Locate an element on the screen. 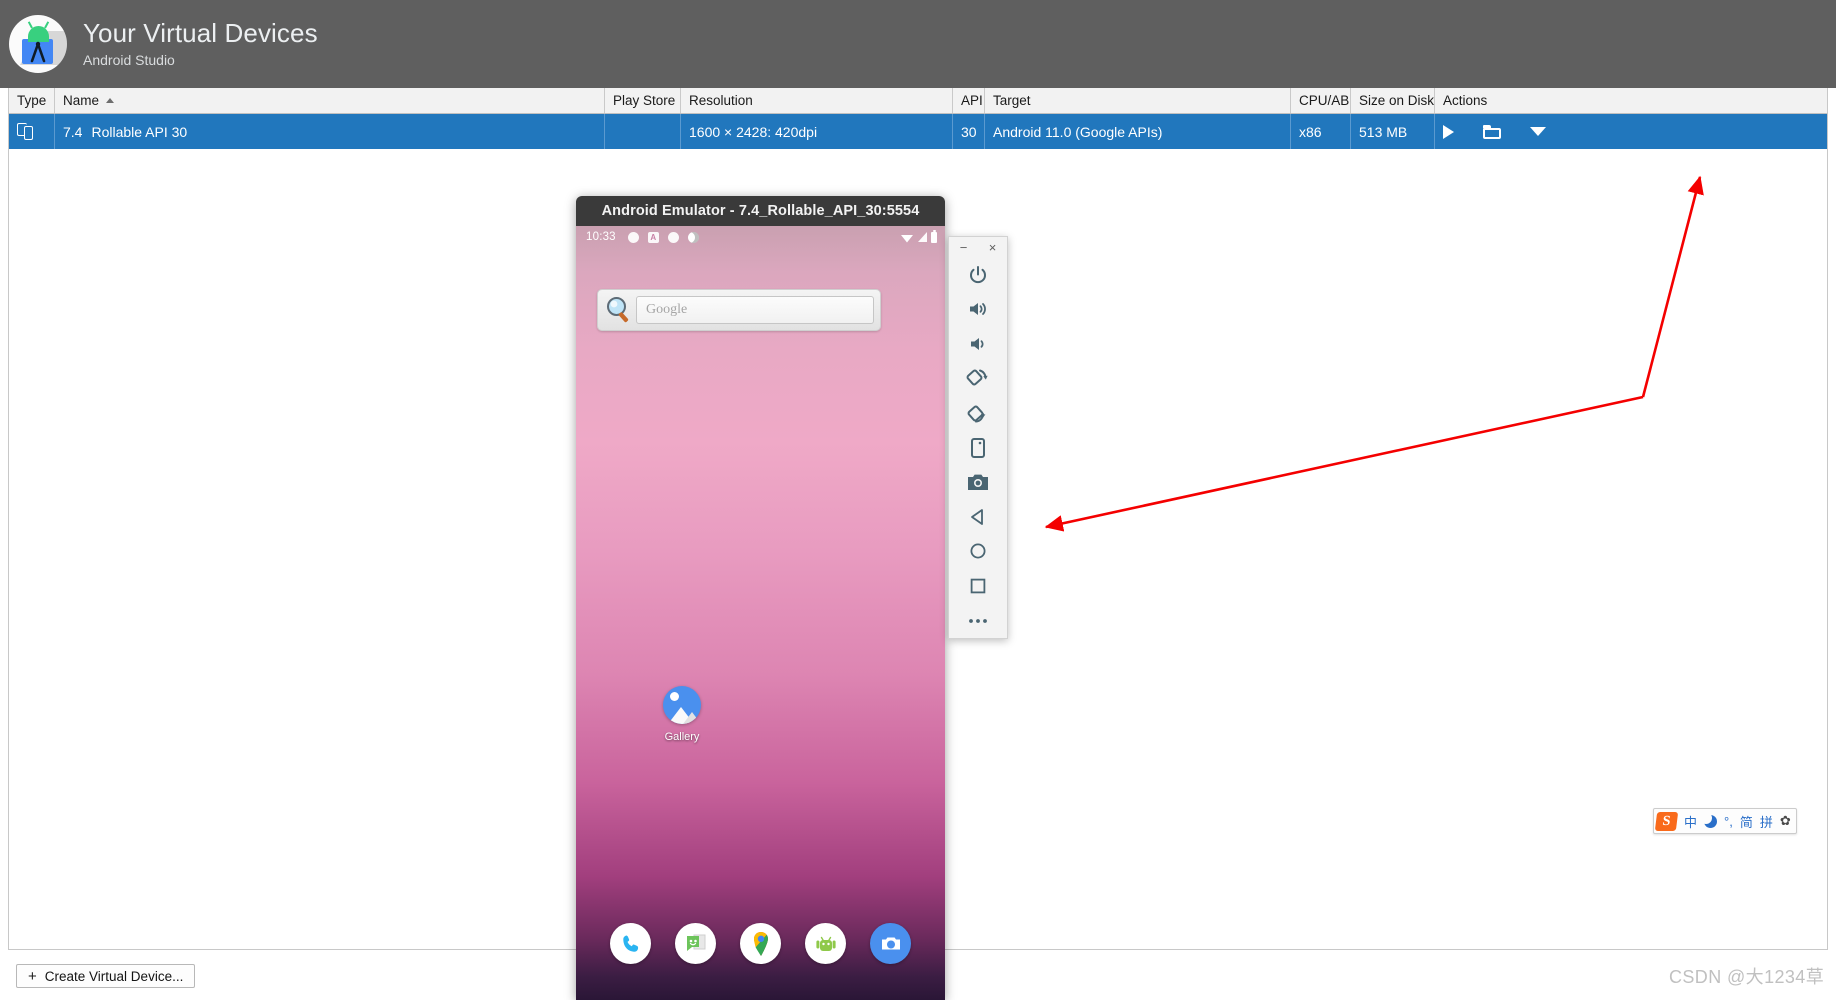  overview-button is located at coordinates (978, 586).